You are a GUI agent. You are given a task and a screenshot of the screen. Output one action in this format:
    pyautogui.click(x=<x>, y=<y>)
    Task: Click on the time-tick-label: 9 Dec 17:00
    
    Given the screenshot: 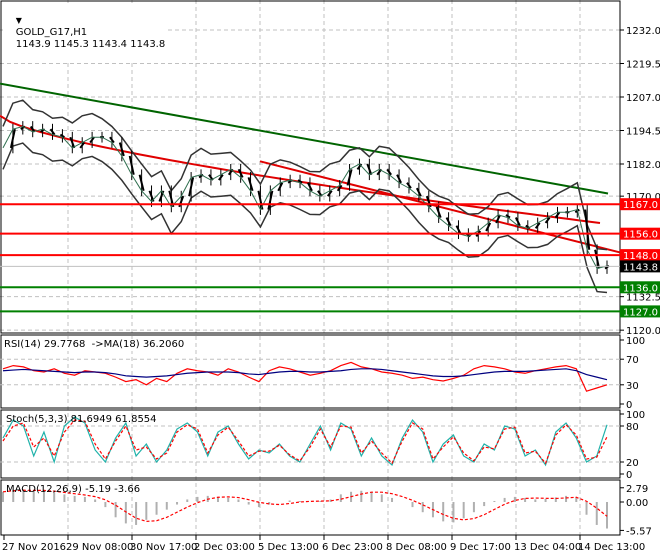 What is the action you would take?
    pyautogui.click(x=480, y=547)
    